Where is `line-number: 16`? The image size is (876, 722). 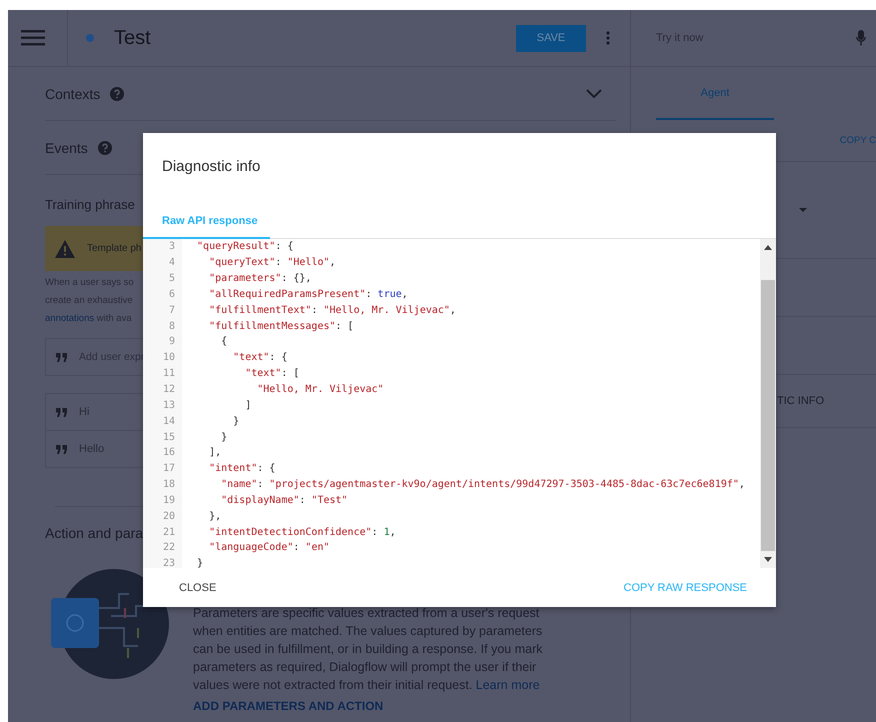
line-number: 16 is located at coordinates (168, 452).